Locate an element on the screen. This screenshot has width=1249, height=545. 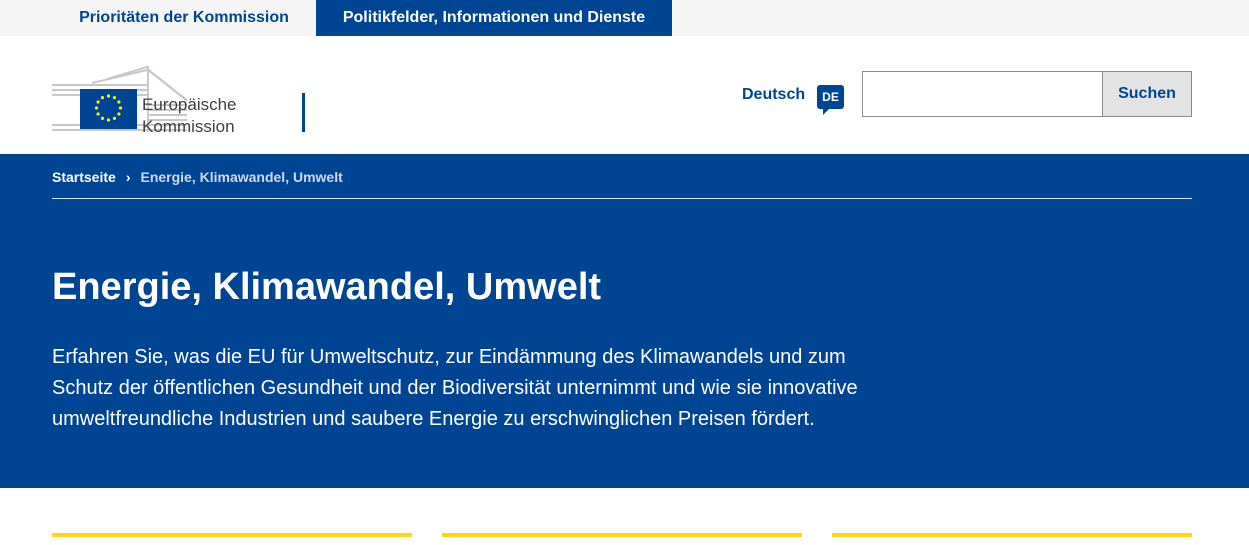
language-code-badge: DE is located at coordinates (830, 100).